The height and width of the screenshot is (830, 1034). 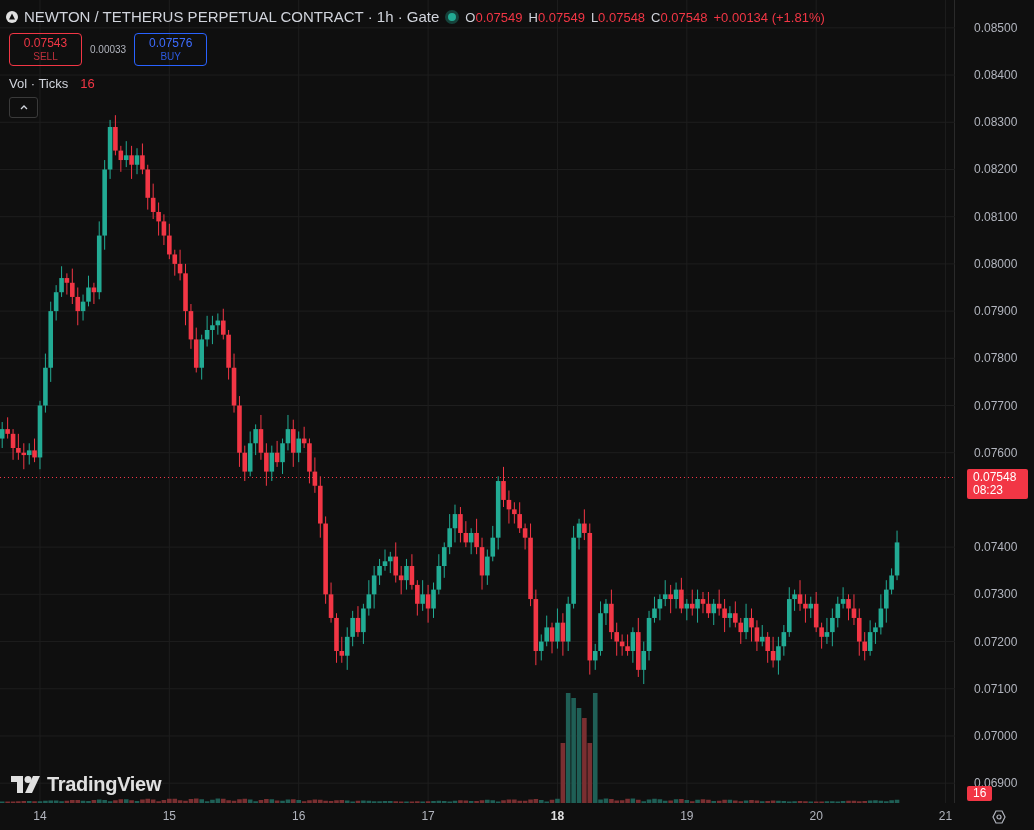 What do you see at coordinates (40, 816) in the screenshot?
I see `time-axis-label: 14` at bounding box center [40, 816].